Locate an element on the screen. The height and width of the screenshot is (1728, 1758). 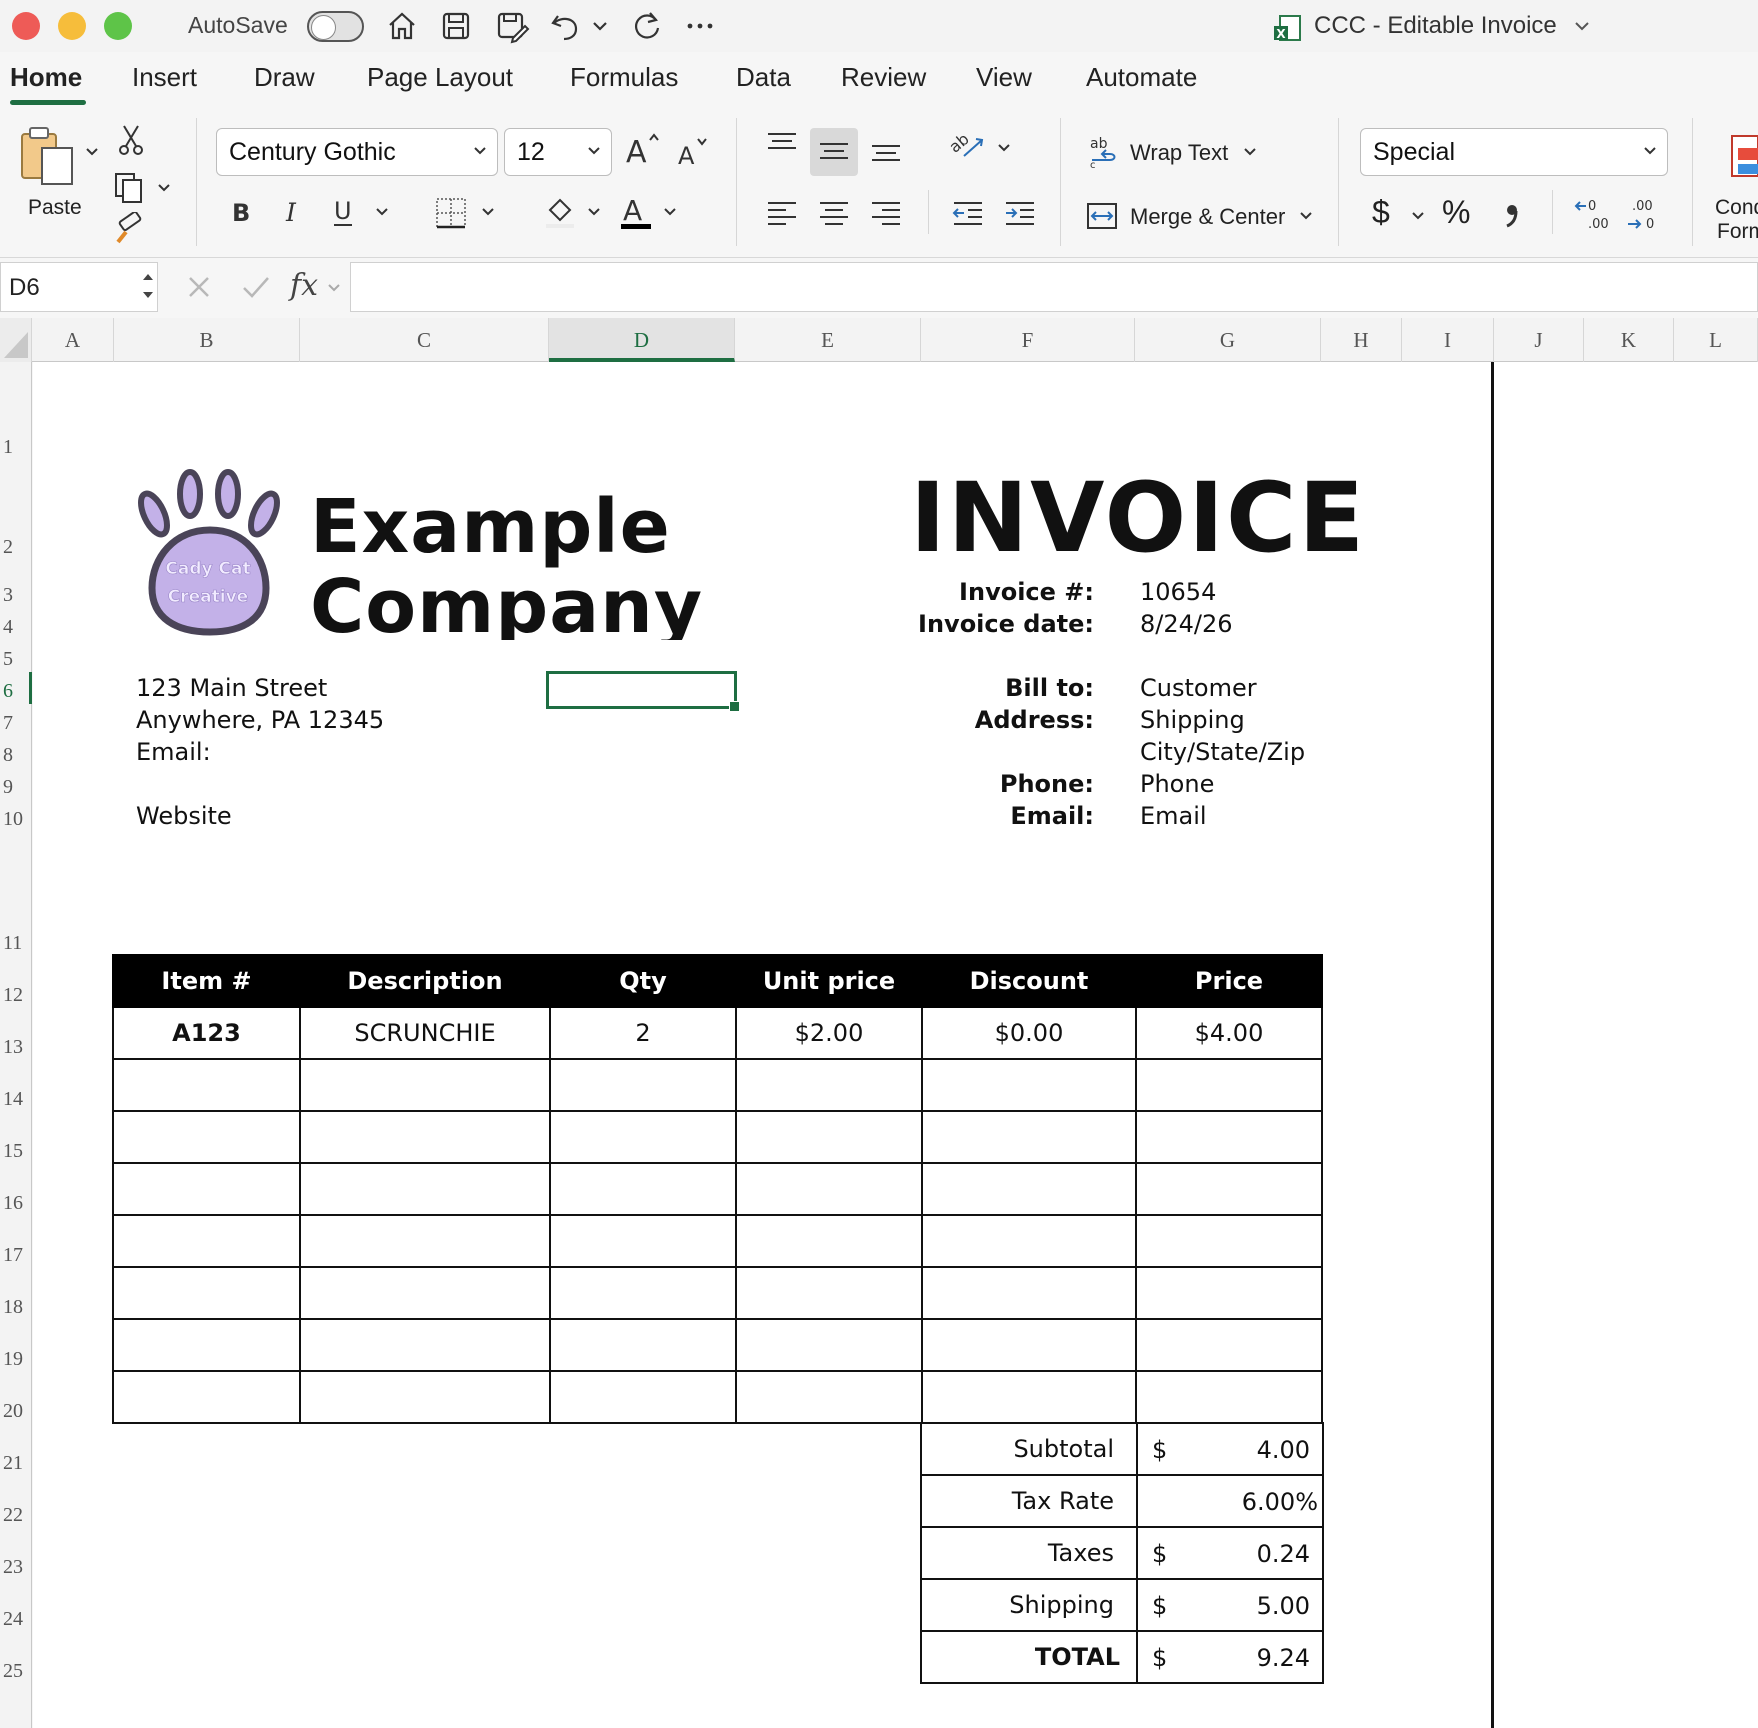
row-header-20: 20 is located at coordinates (16, 1411).